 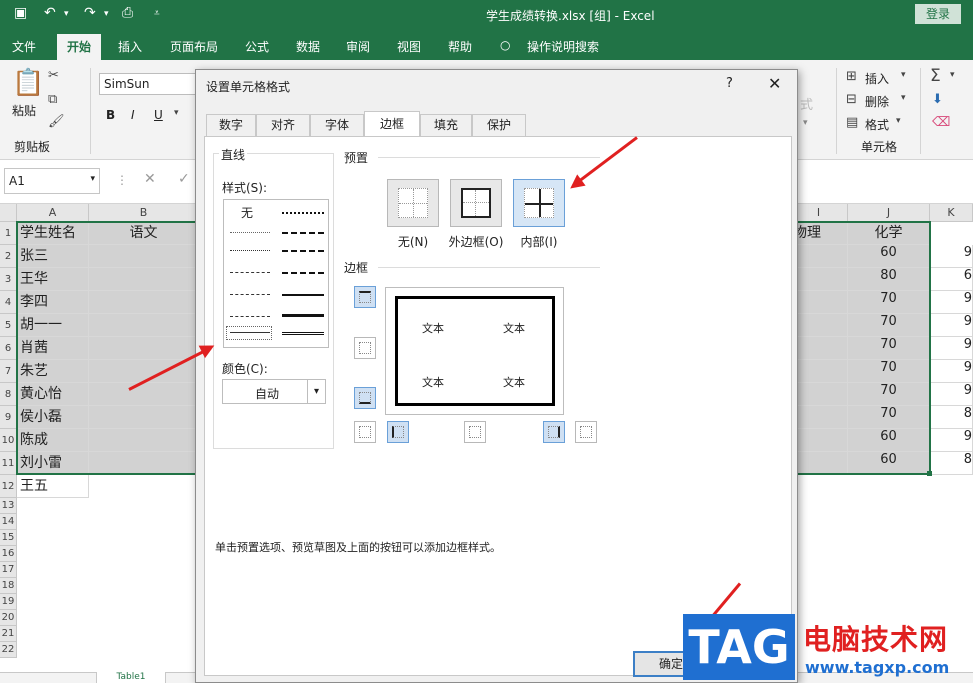 What do you see at coordinates (8, 570) in the screenshot?
I see `row-header: 17` at bounding box center [8, 570].